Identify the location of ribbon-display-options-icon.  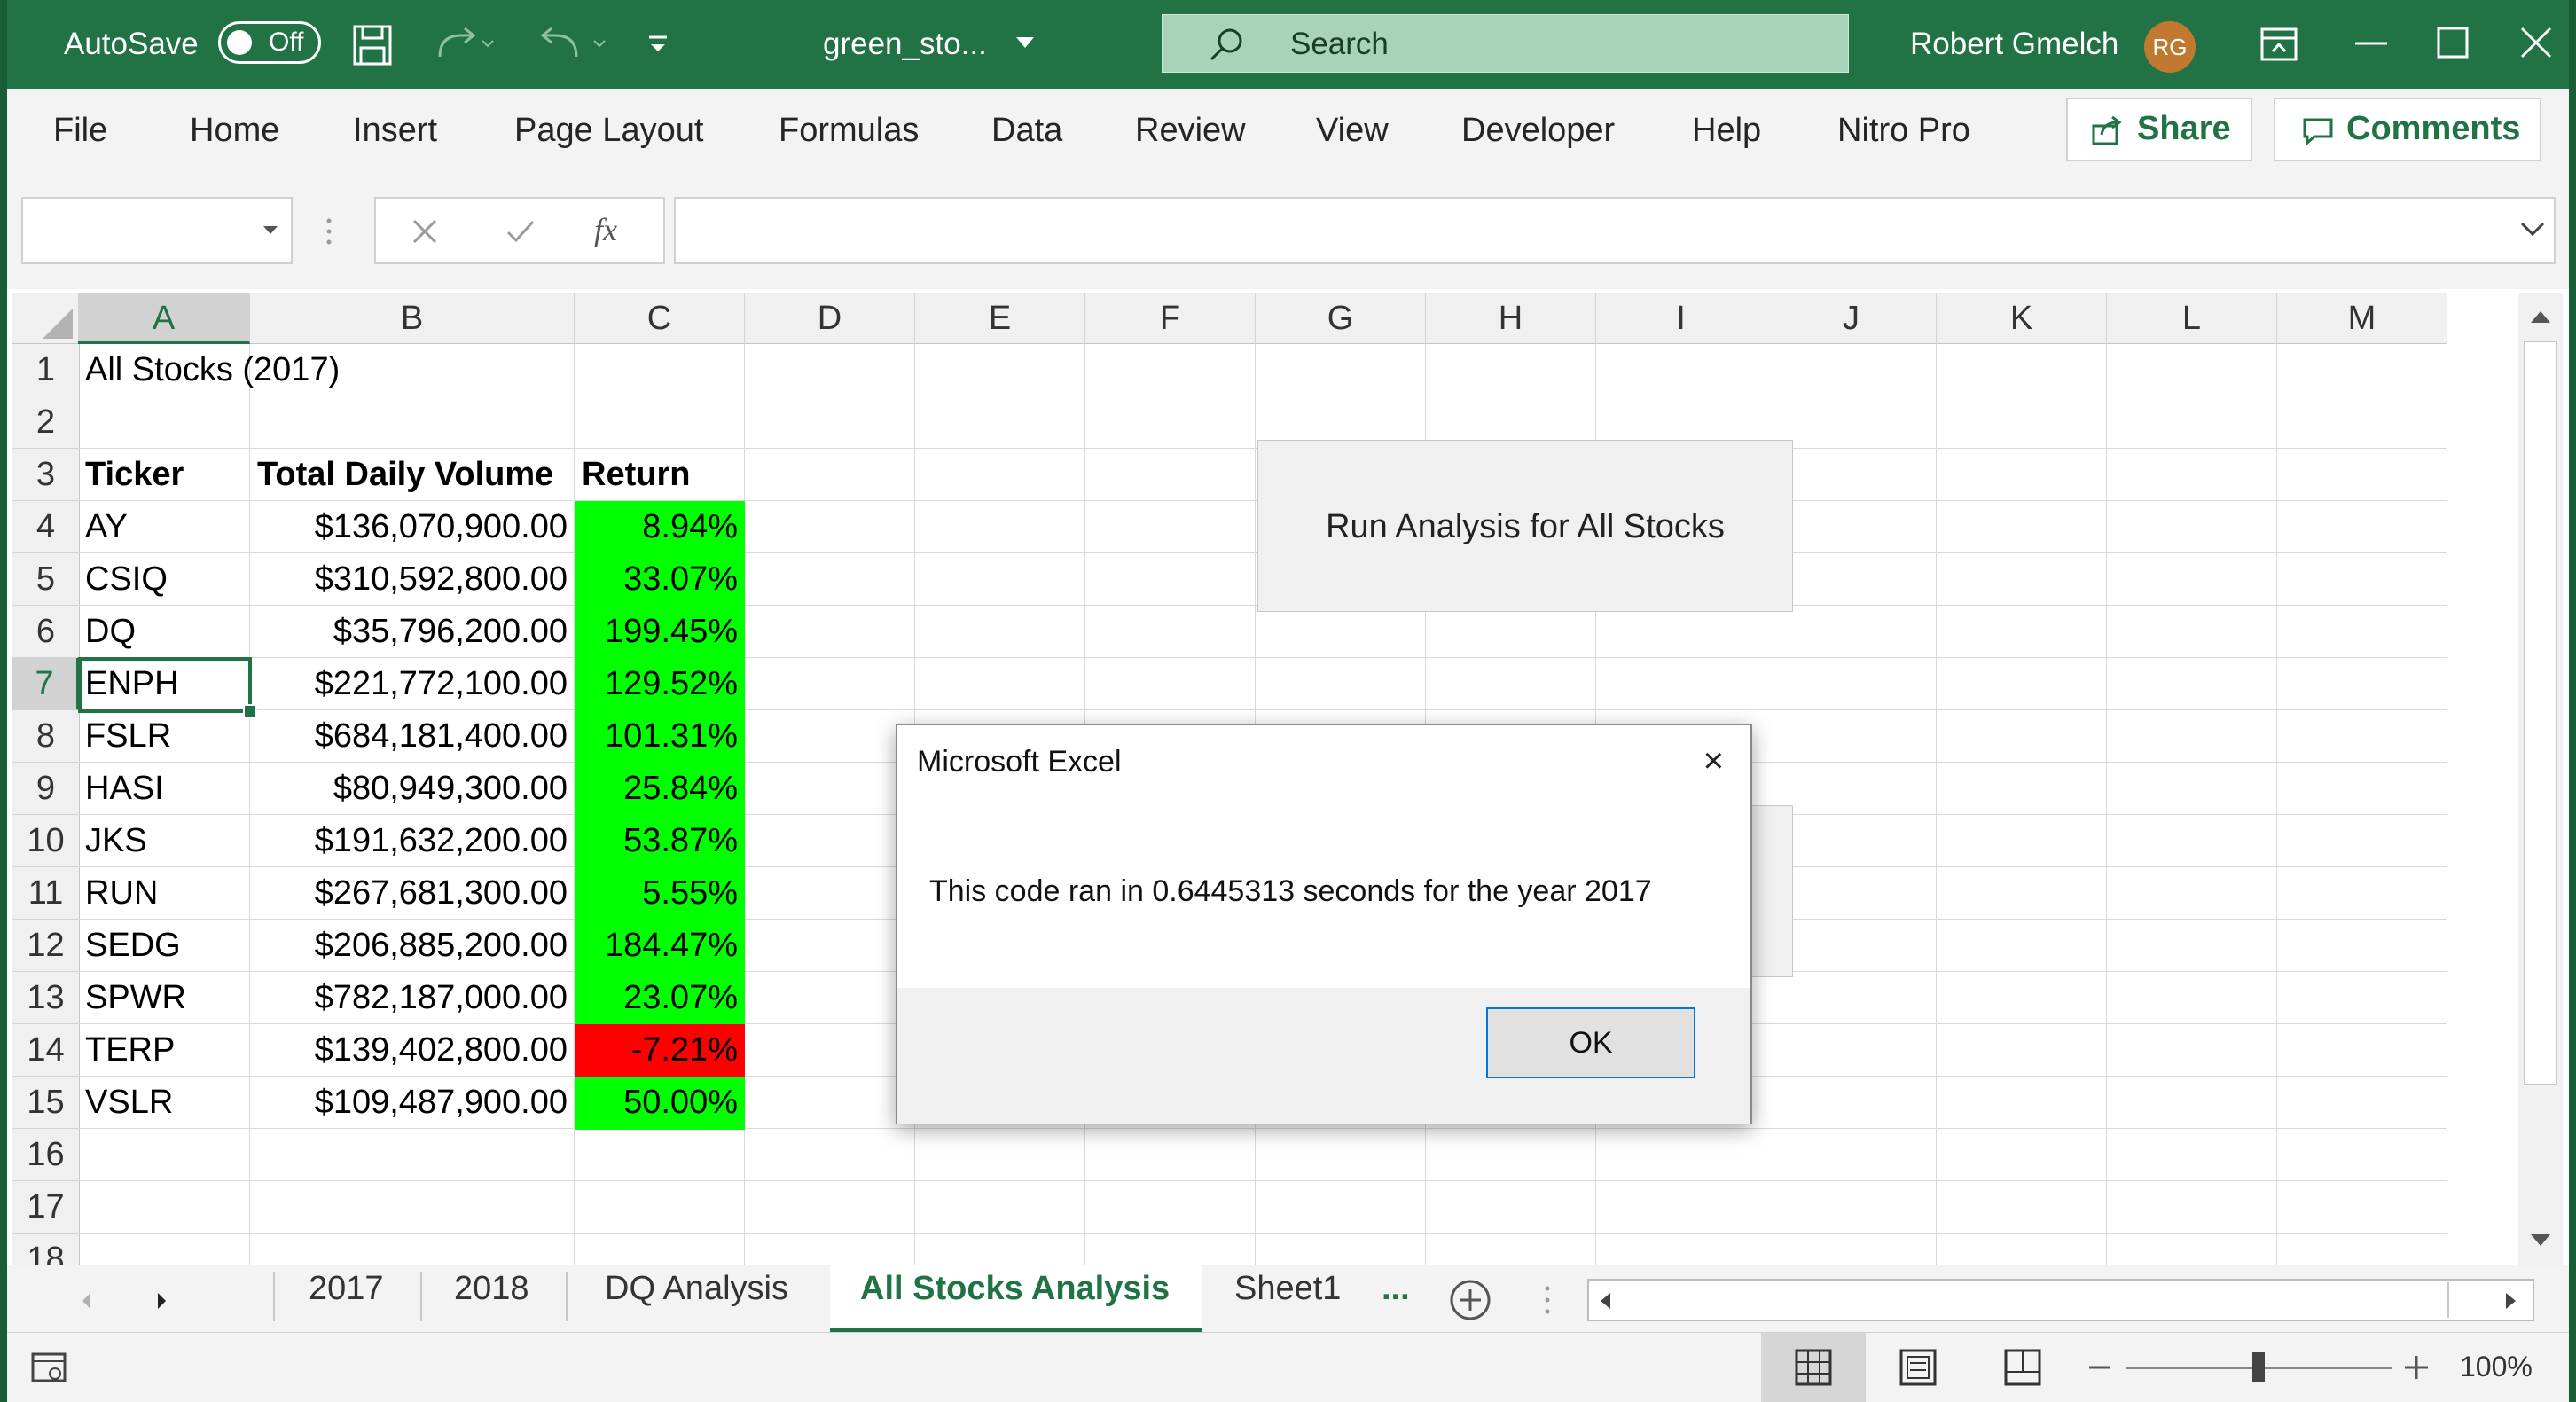
(2278, 44).